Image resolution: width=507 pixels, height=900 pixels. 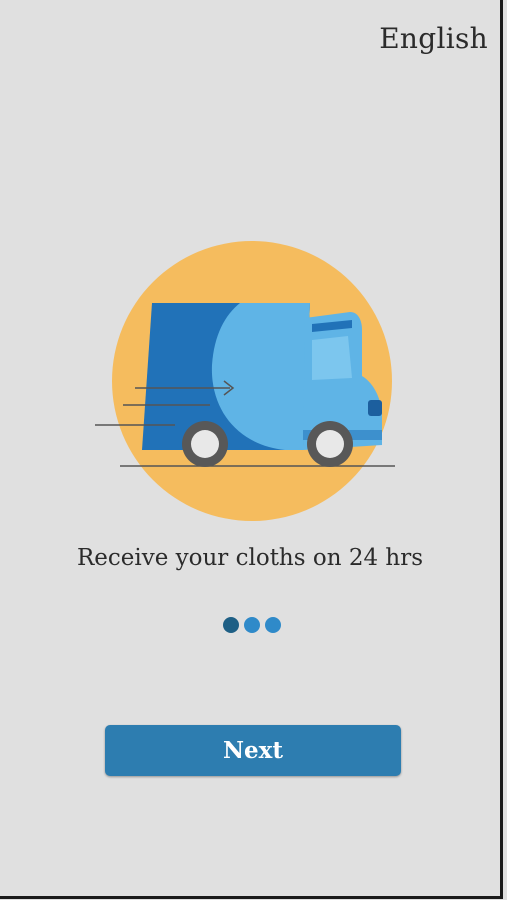 What do you see at coordinates (250, 558) in the screenshot?
I see `slide-caption: Receive your cloths on 24 hrs` at bounding box center [250, 558].